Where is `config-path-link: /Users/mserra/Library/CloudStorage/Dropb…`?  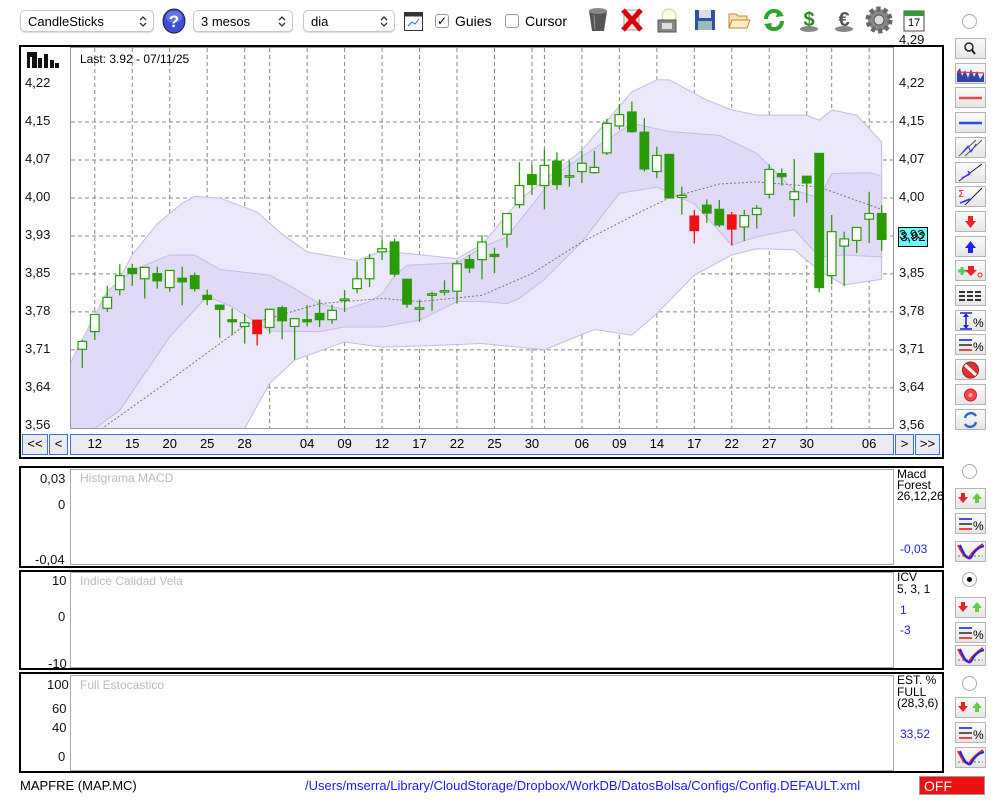 config-path-link: /Users/mserra/Library/CloudStorage/Dropb… is located at coordinates (582, 785).